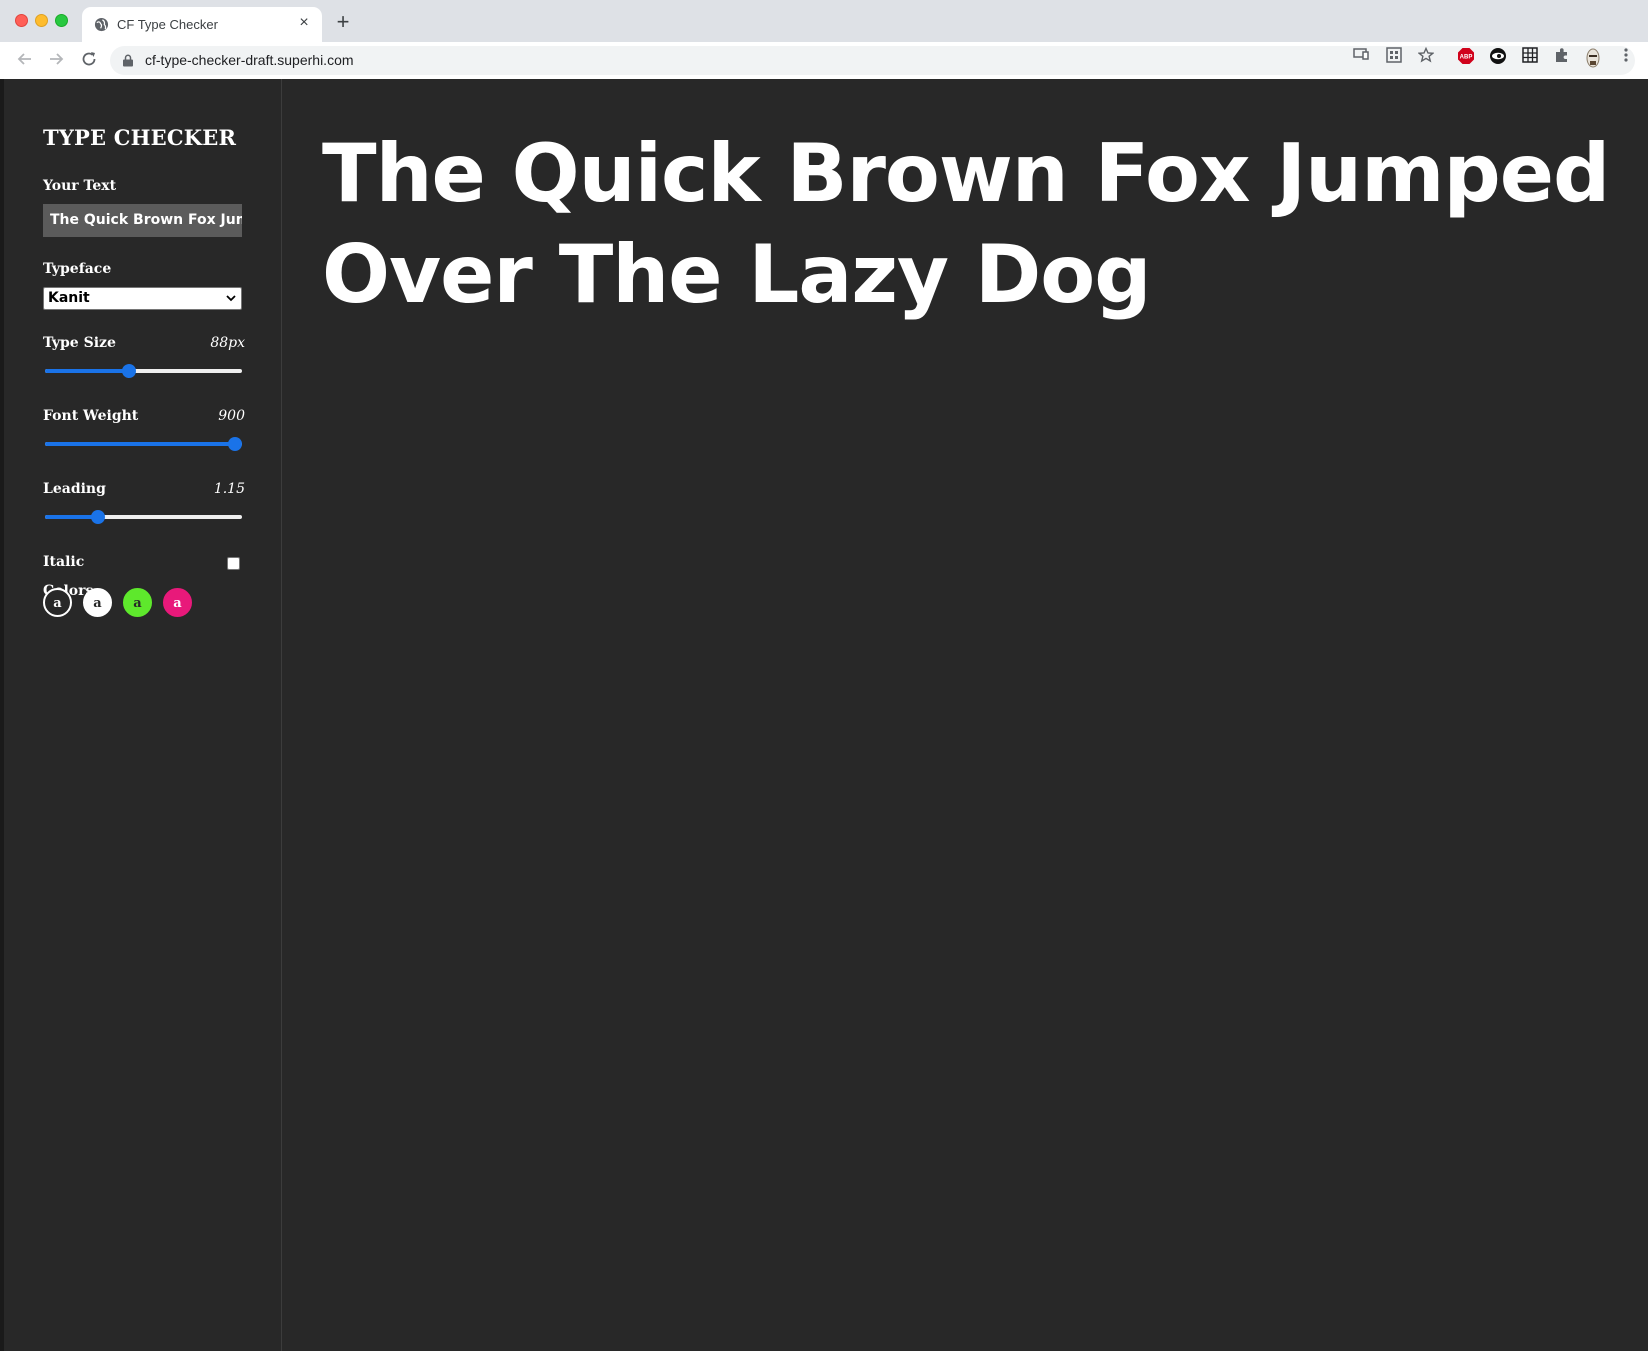 This screenshot has width=1648, height=1351. Describe the element at coordinates (1361, 56) in the screenshot. I see `cast-icon` at that location.